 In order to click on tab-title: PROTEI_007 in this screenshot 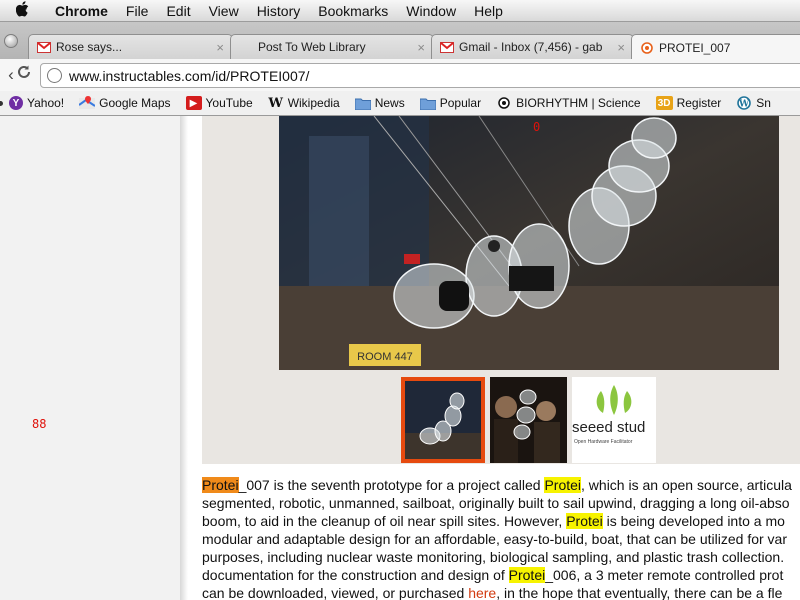, I will do `click(695, 47)`.